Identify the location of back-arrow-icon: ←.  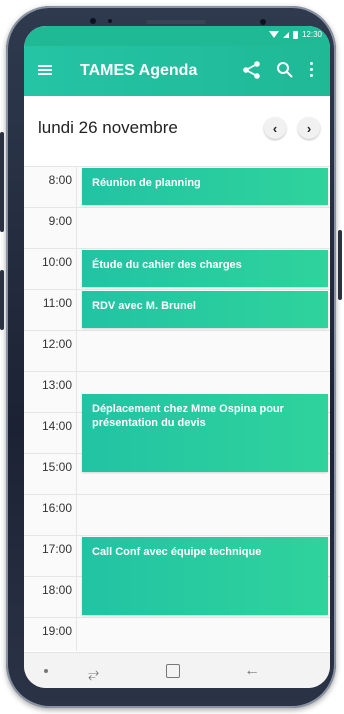
(252, 671).